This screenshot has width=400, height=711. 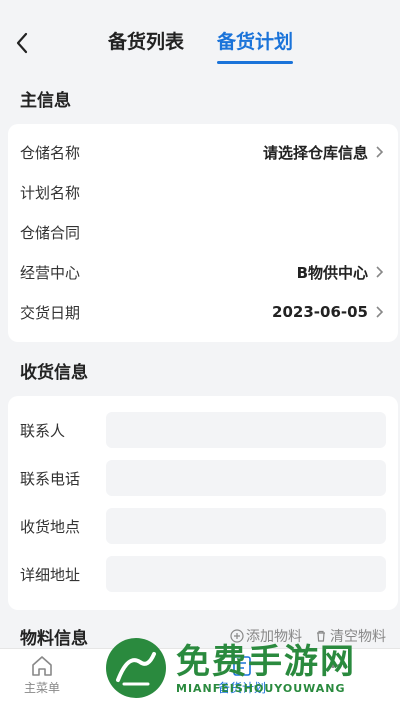 I want to click on bottom-nav: 主菜单 备货计划, so click(x=200, y=679).